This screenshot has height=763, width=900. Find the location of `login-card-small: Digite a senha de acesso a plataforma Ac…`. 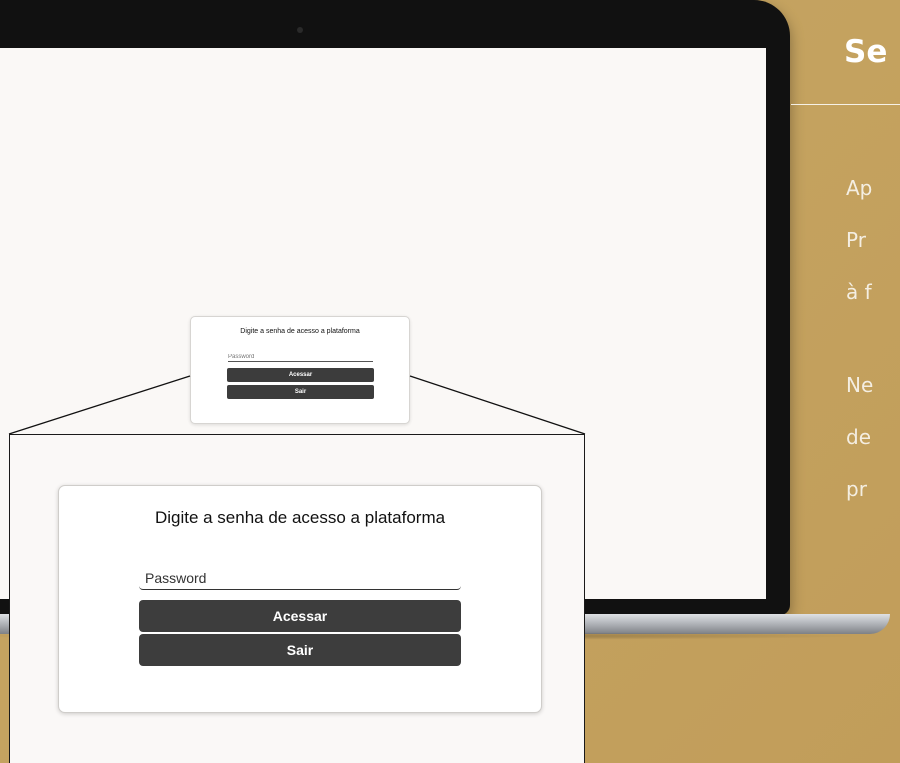

login-card-small: Digite a senha de acesso a plataforma Ac… is located at coordinates (300, 370).